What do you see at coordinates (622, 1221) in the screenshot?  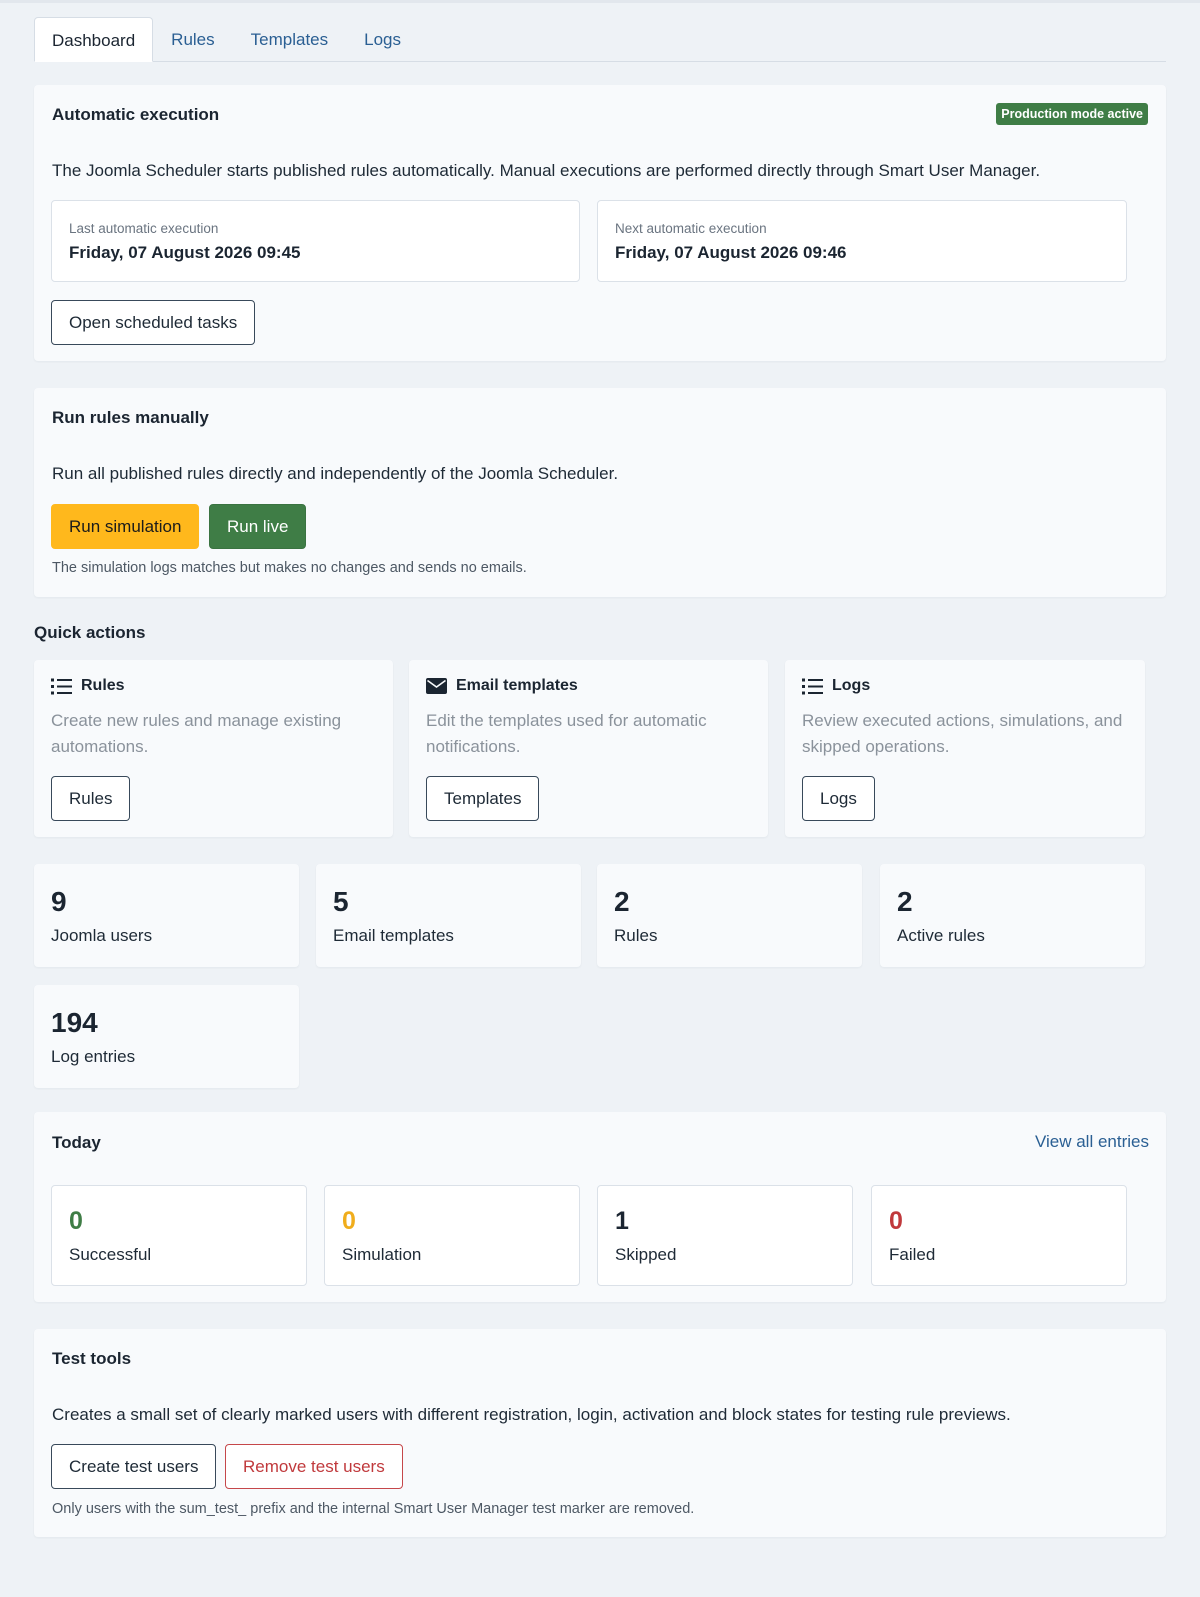 I see `today-value: 1` at bounding box center [622, 1221].